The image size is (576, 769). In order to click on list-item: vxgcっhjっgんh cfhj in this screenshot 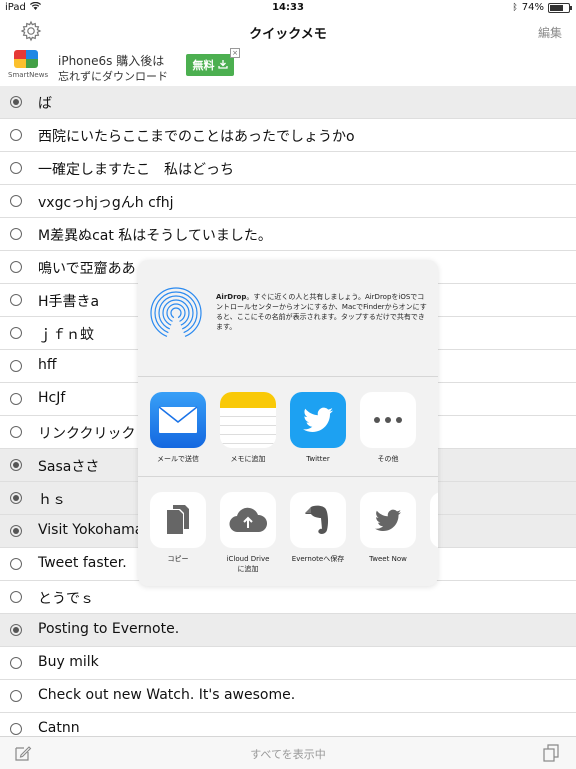, I will do `click(288, 201)`.